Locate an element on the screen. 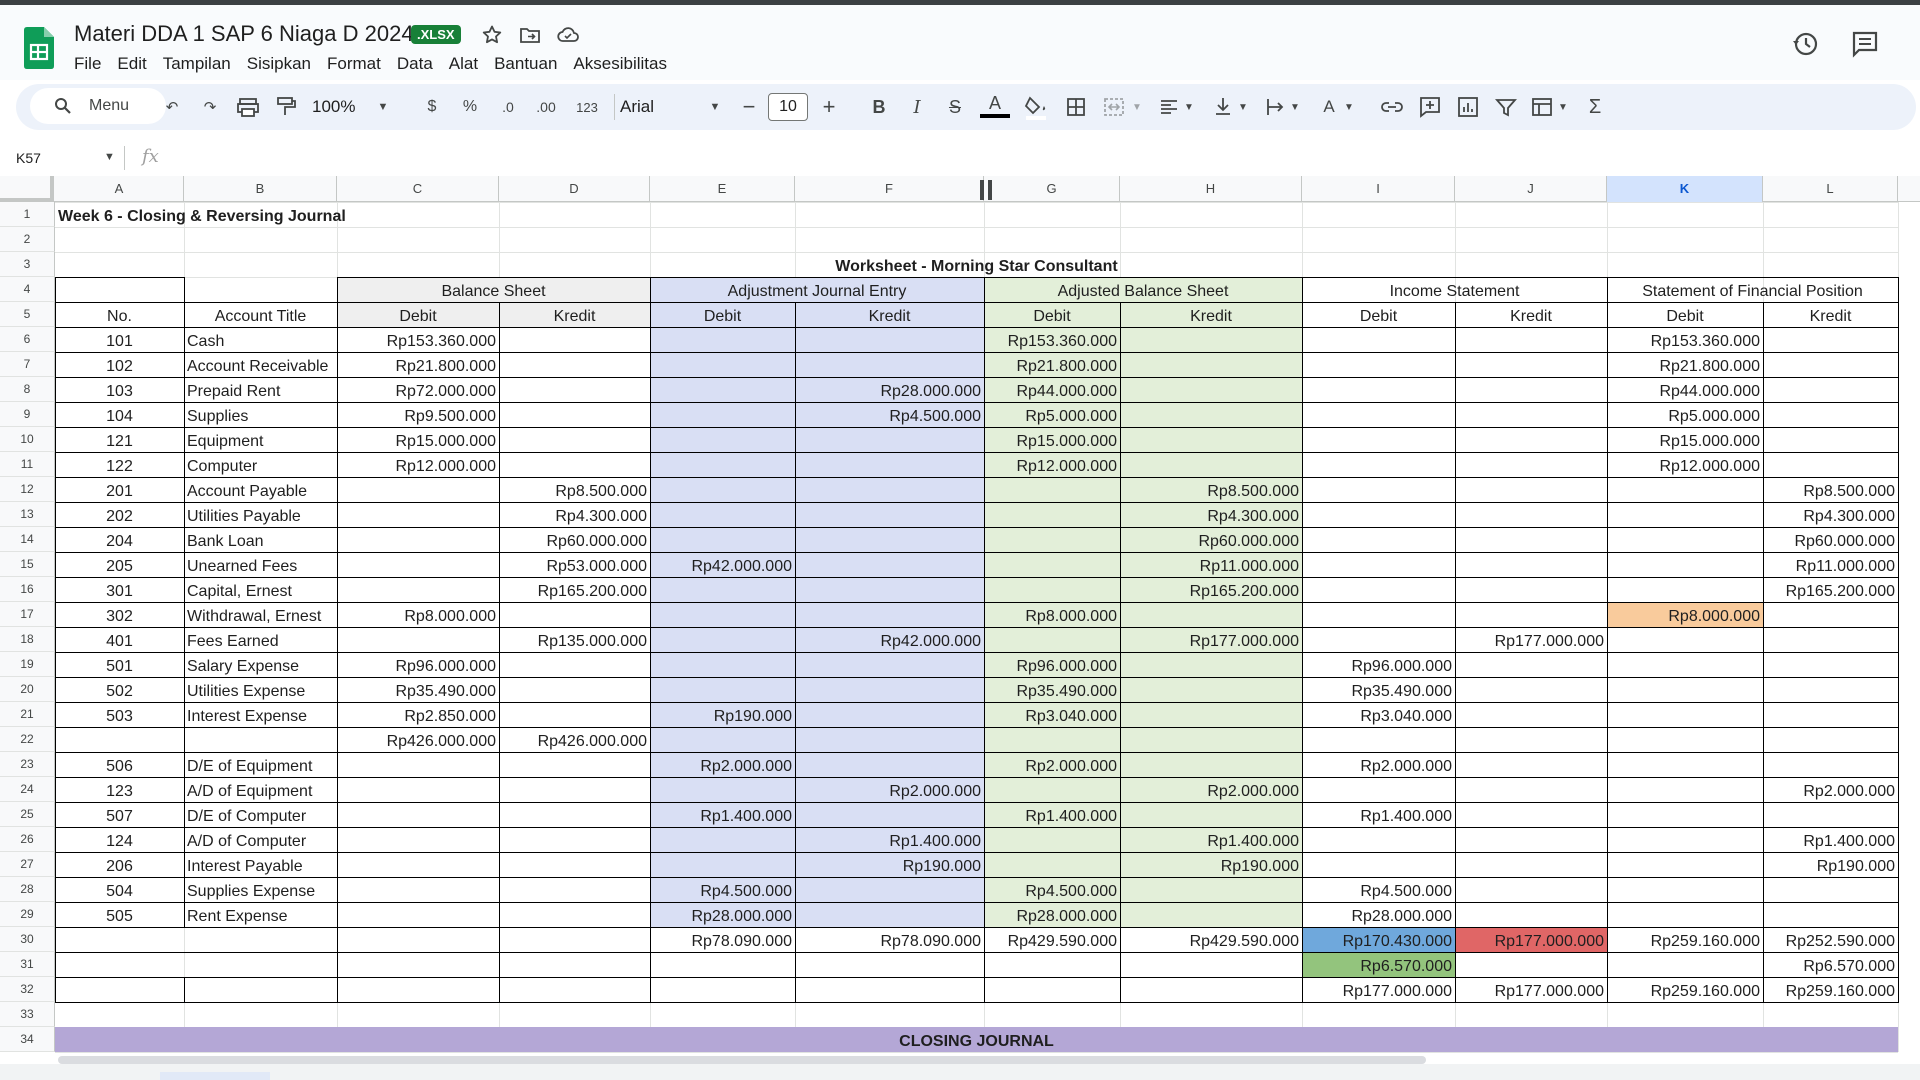 Image resolution: width=1920 pixels, height=1080 pixels. column-header-d: D is located at coordinates (574, 189).